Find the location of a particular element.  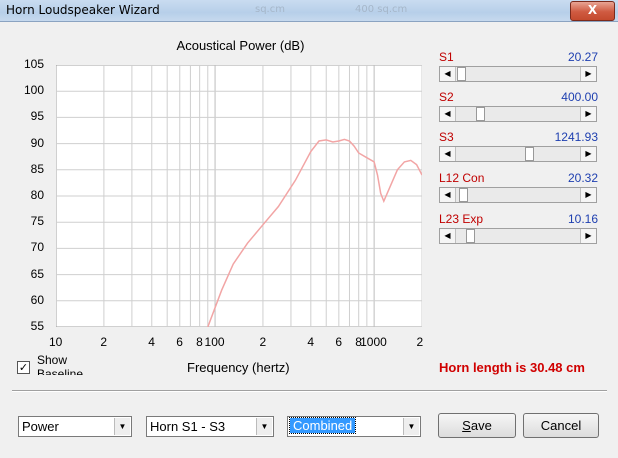

y-tick-label: 90 is located at coordinates (37, 142).